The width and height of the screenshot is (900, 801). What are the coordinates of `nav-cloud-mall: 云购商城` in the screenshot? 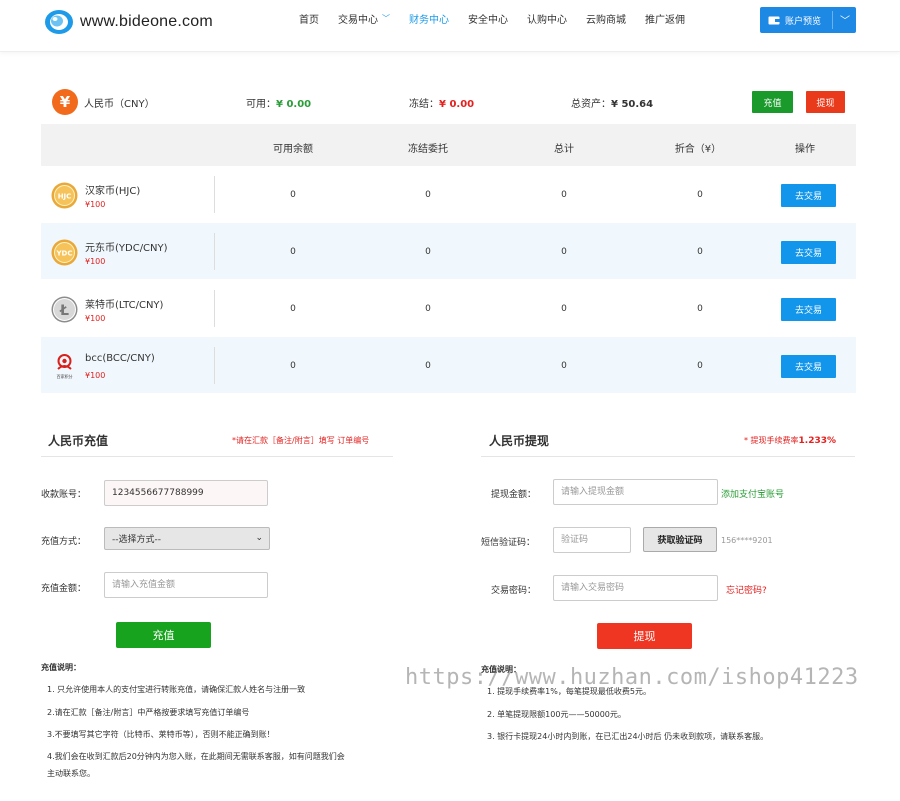 It's located at (606, 18).